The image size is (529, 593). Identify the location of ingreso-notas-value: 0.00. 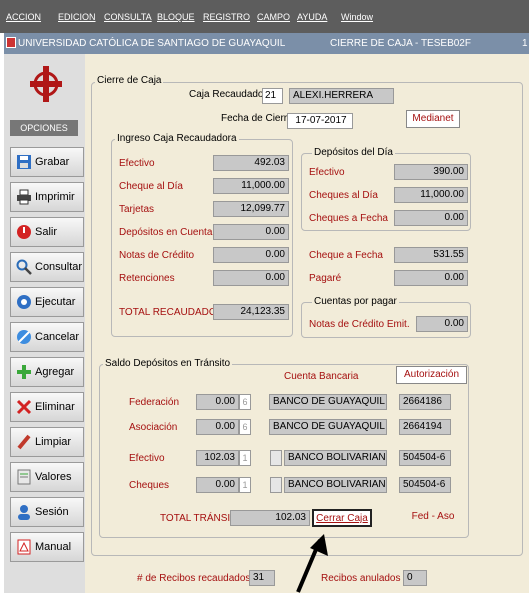
(251, 255).